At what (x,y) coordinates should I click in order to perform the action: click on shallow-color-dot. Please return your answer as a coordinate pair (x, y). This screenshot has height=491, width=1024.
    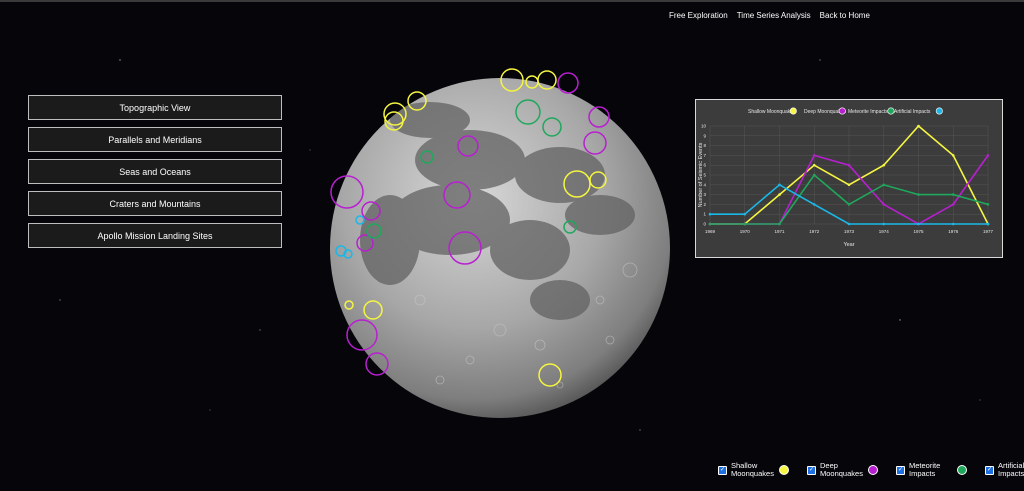
    Looking at the image, I should click on (784, 470).